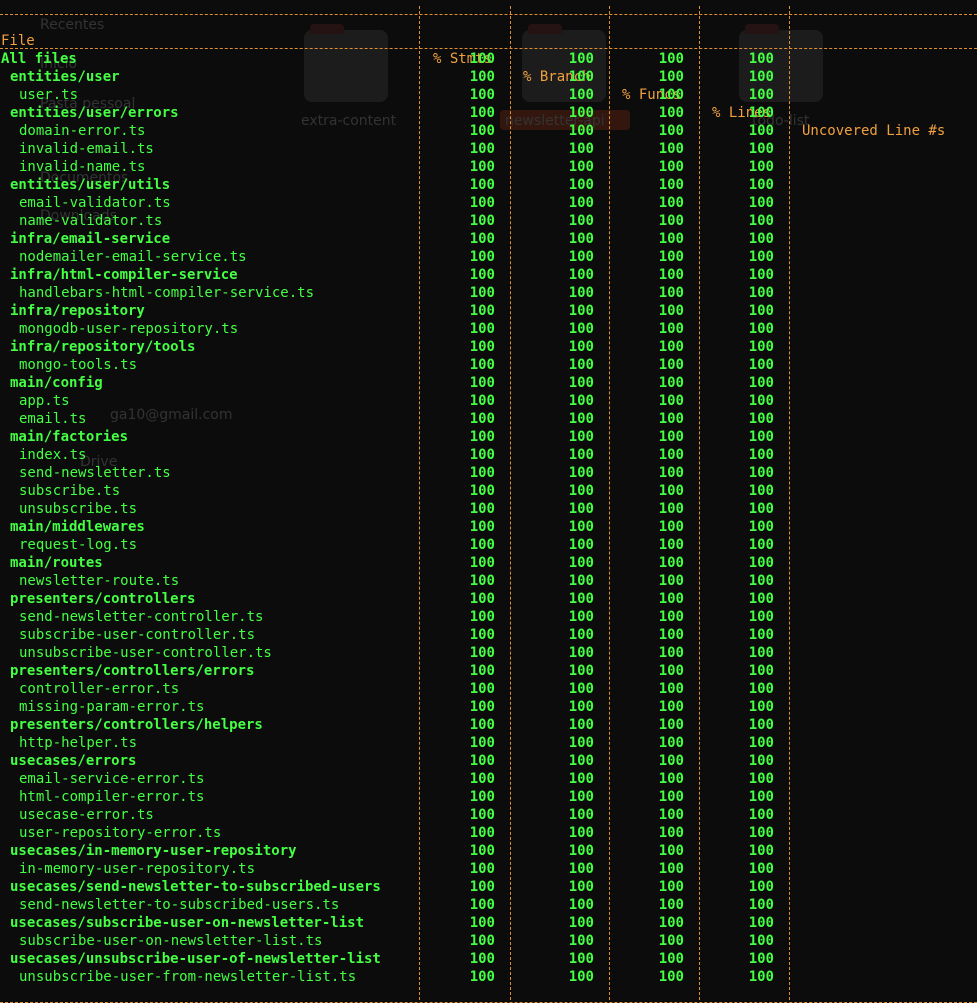 The height and width of the screenshot is (1003, 977). Describe the element at coordinates (129, 329) in the screenshot. I see `file-path-cell: mongodb-user-repository.ts` at that location.